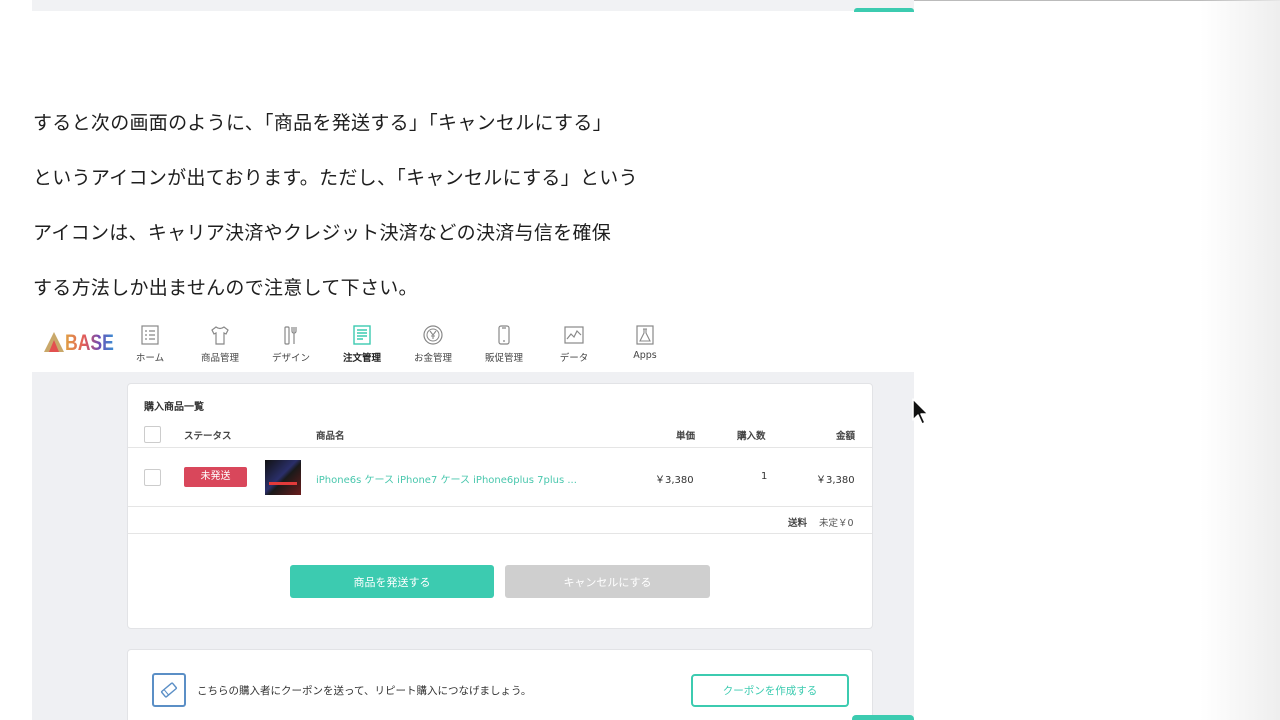 Image resolution: width=1280 pixels, height=720 pixels. I want to click on select-all-checkbox, so click(152, 434).